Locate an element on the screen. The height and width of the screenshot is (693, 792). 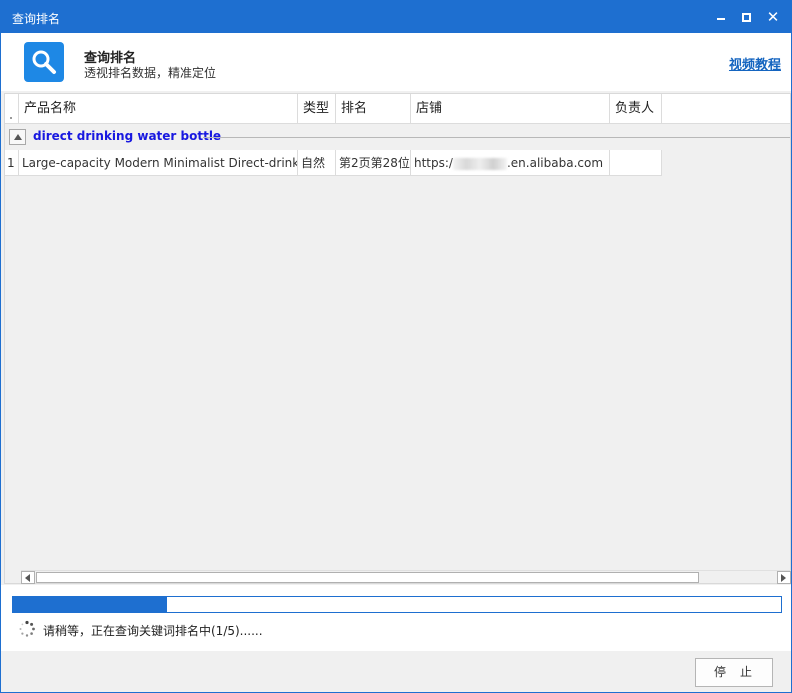
cell-store: https:/ .en.alibaba.com is located at coordinates (510, 163).